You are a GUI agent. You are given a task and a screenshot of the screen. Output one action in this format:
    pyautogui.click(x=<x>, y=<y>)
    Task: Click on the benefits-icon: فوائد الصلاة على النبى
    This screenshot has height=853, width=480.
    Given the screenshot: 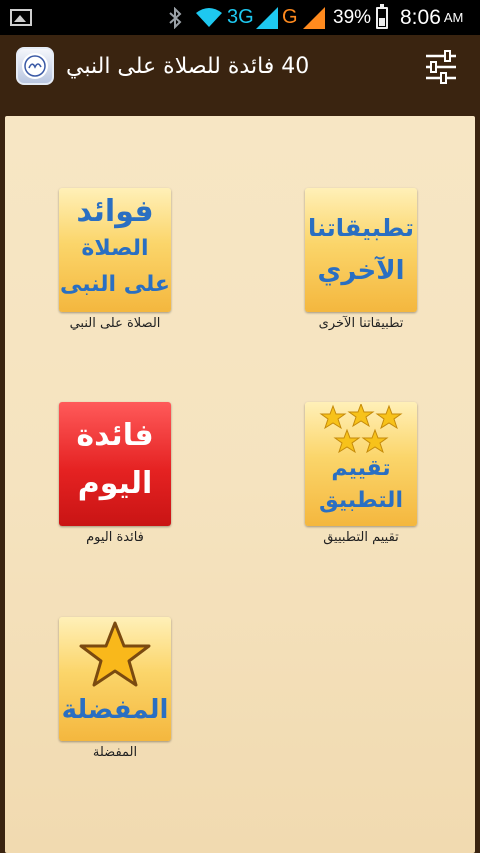 What is the action you would take?
    pyautogui.click(x=115, y=250)
    